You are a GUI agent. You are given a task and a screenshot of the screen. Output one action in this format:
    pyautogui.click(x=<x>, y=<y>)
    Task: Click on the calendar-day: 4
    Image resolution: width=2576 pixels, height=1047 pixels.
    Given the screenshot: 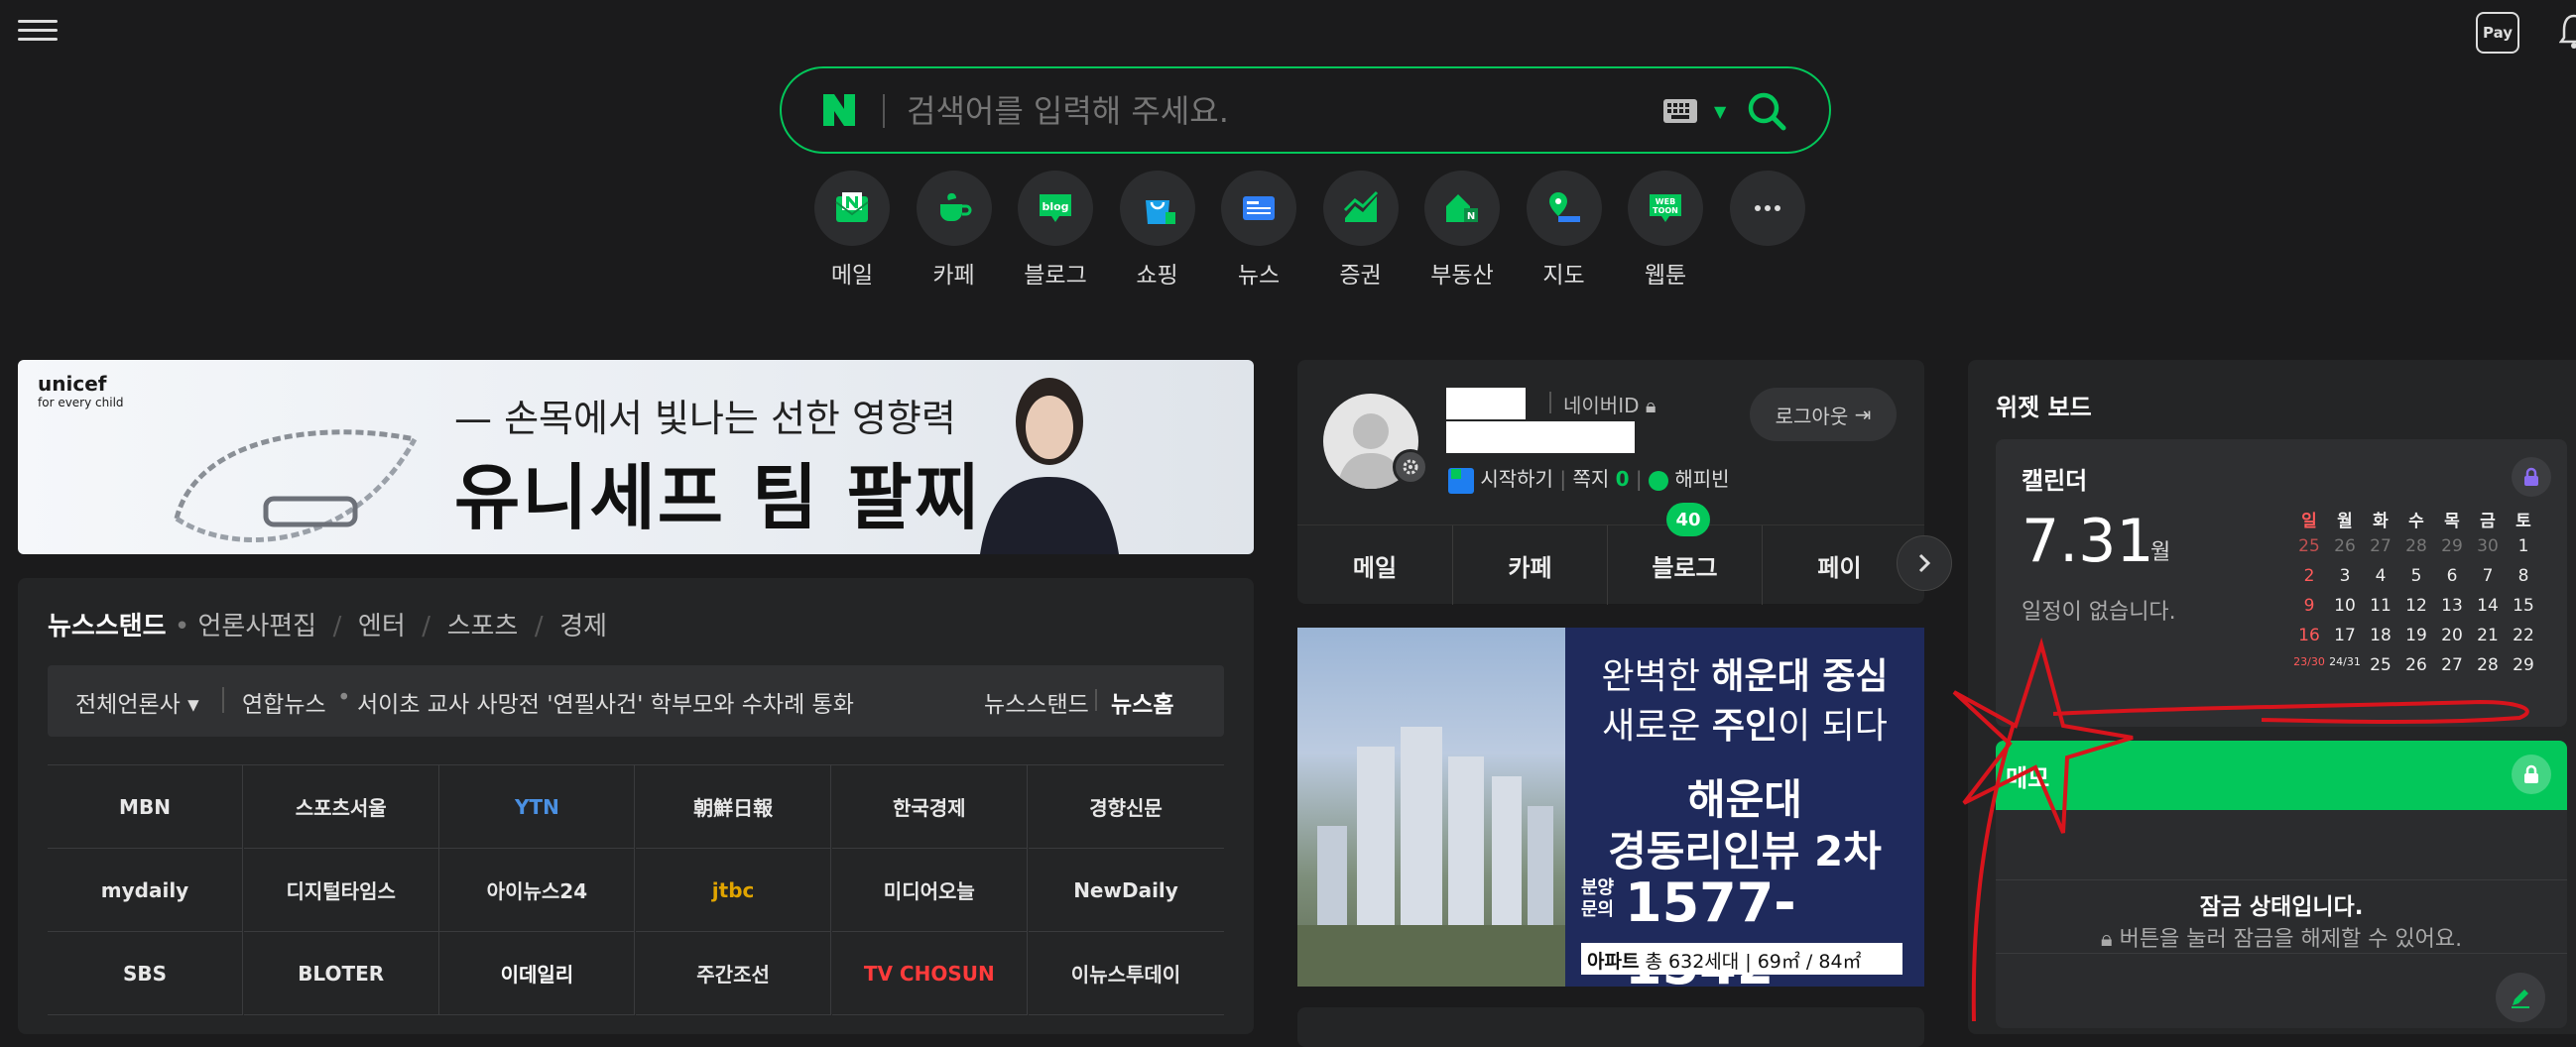 What is the action you would take?
    pyautogui.click(x=2380, y=581)
    